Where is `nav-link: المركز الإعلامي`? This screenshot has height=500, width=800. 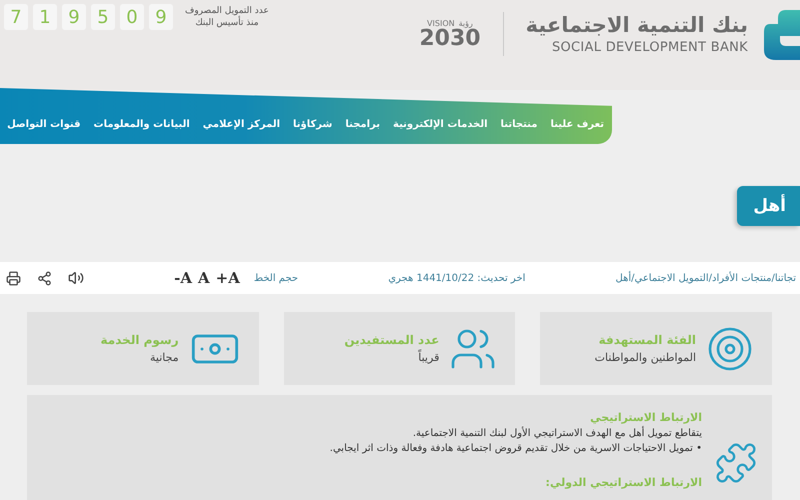
nav-link: المركز الإعلامي is located at coordinates (241, 124).